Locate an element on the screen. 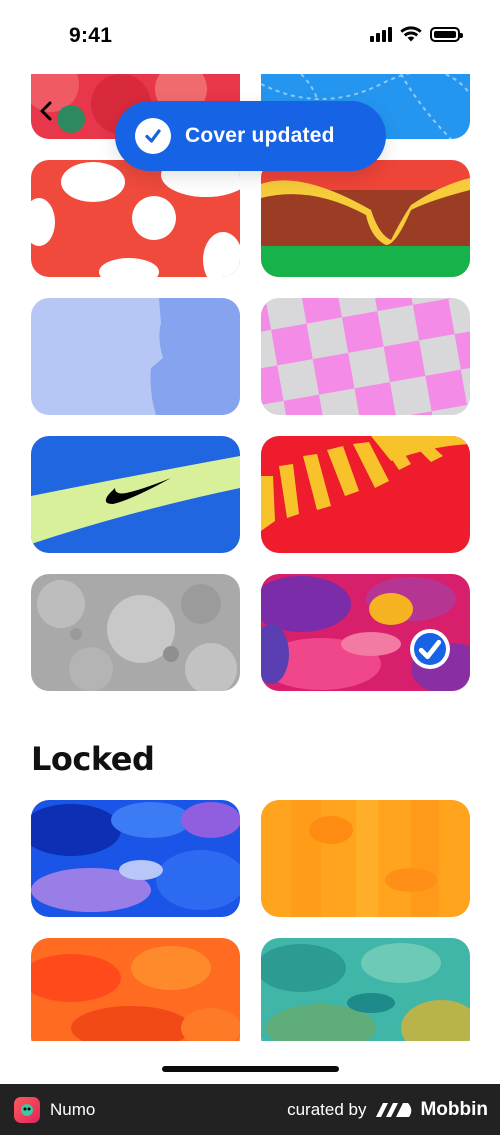 This screenshot has height=1135, width=500. mobbin-logo-icon is located at coordinates (394, 1109).